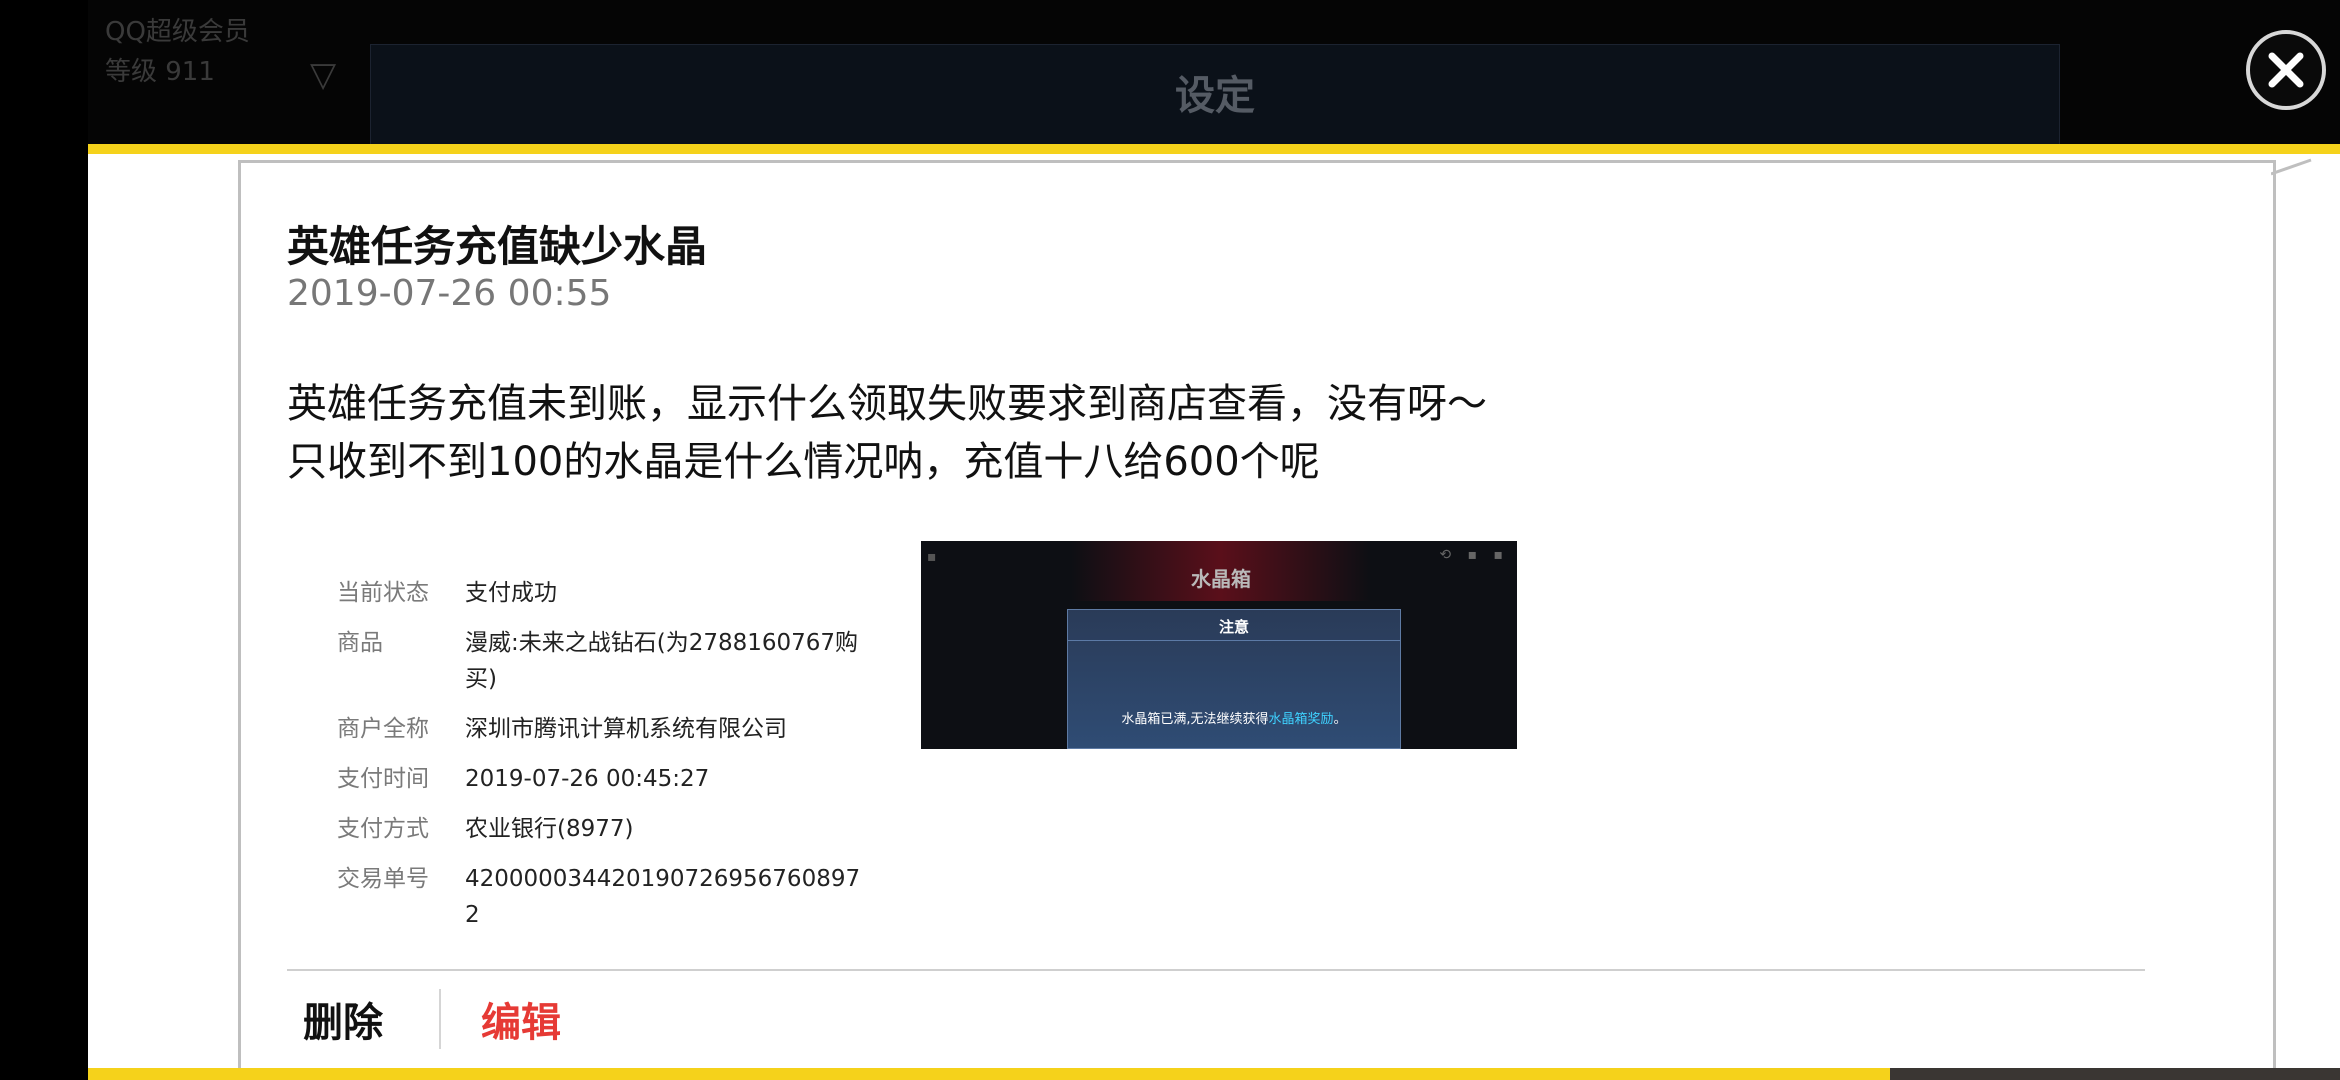  What do you see at coordinates (887, 404) in the screenshot?
I see `ticket-content-line1: 英雄任务充值未到账，显示什么领取失败要求到商店查看，没有呀～` at bounding box center [887, 404].